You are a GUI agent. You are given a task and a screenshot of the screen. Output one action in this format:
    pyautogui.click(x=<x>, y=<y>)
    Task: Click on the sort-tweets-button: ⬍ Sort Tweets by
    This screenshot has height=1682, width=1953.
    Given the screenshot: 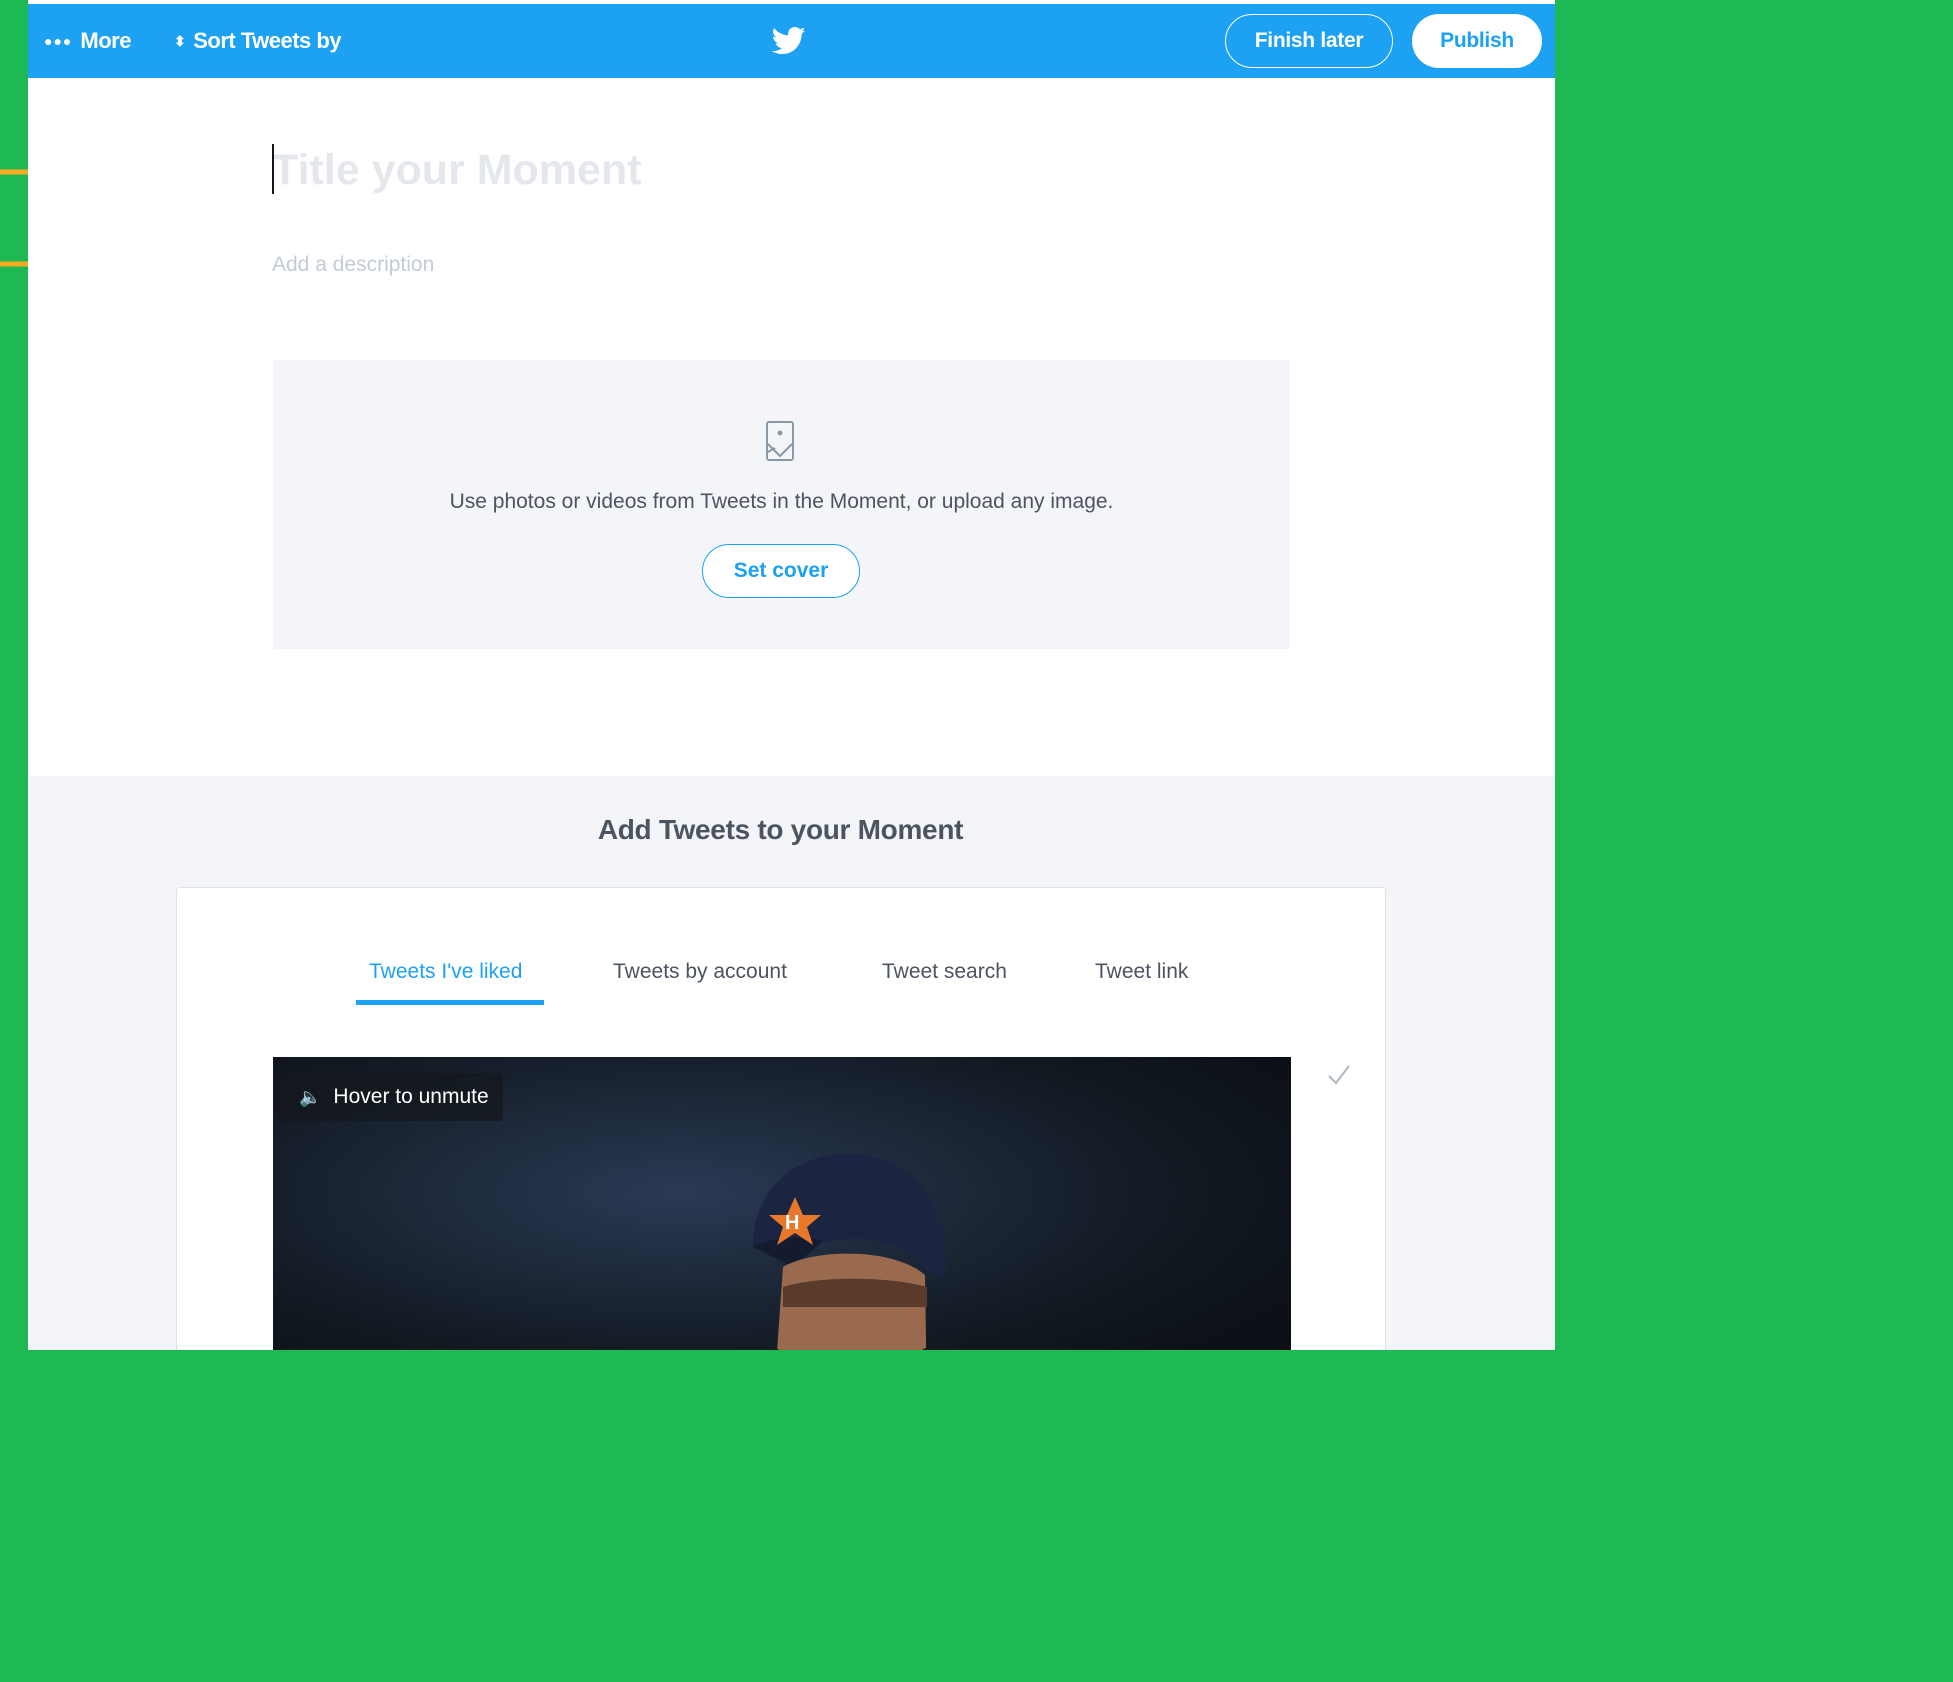 What is the action you would take?
    pyautogui.click(x=258, y=41)
    